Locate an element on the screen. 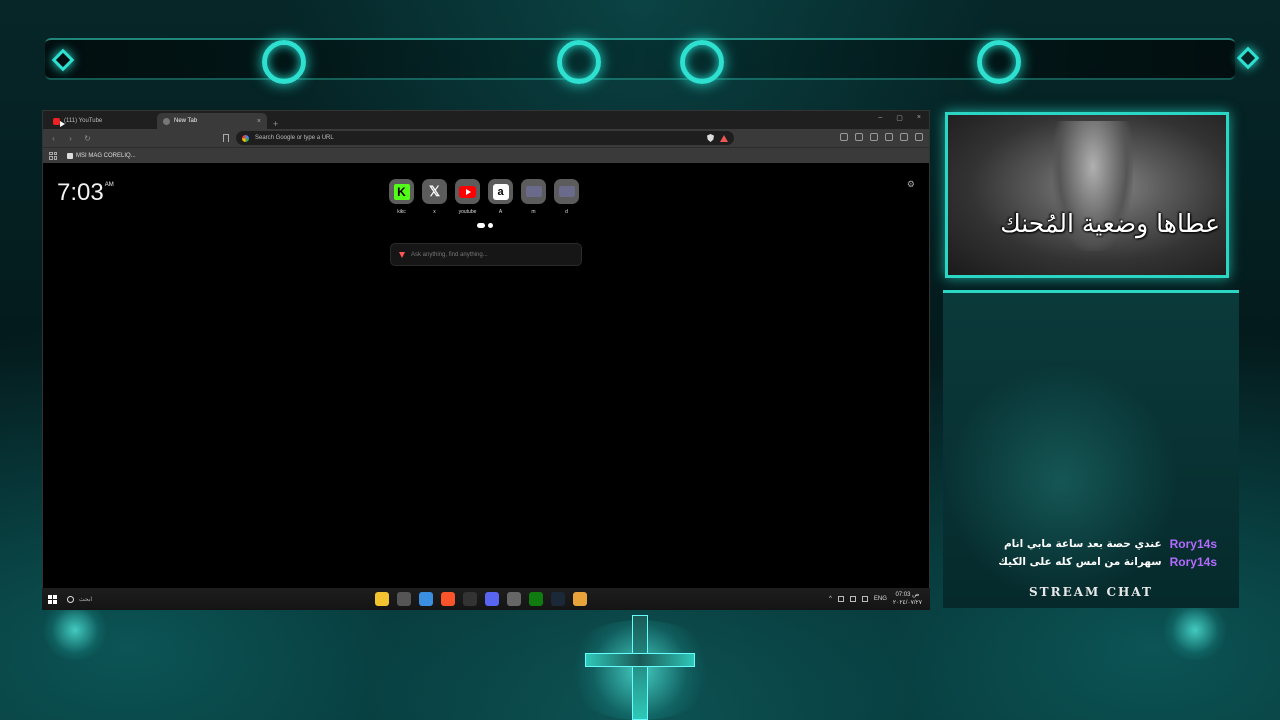 This screenshot has height=720, width=1280. steam-icon is located at coordinates (558, 599).